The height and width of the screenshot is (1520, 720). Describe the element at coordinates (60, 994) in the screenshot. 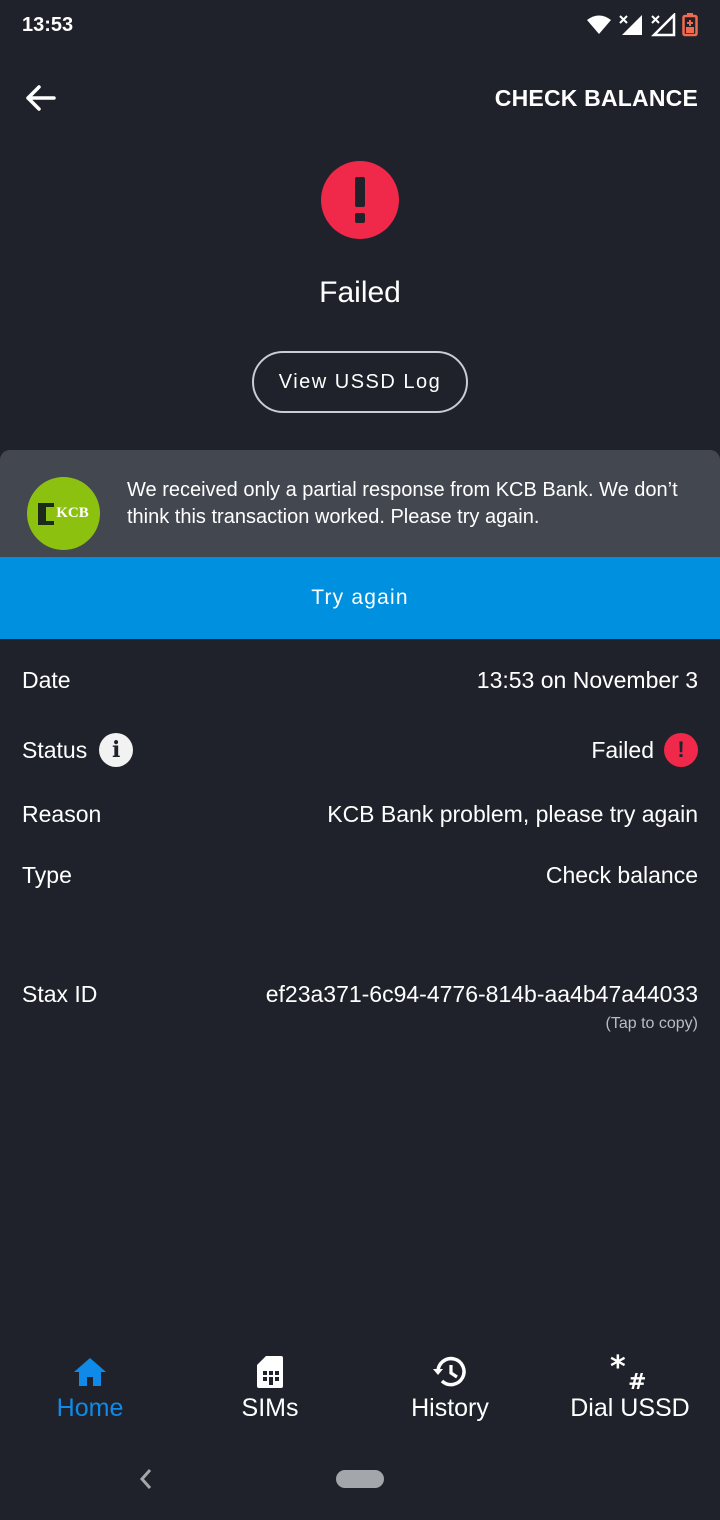

I see `stax-id-label: Stax ID` at that location.